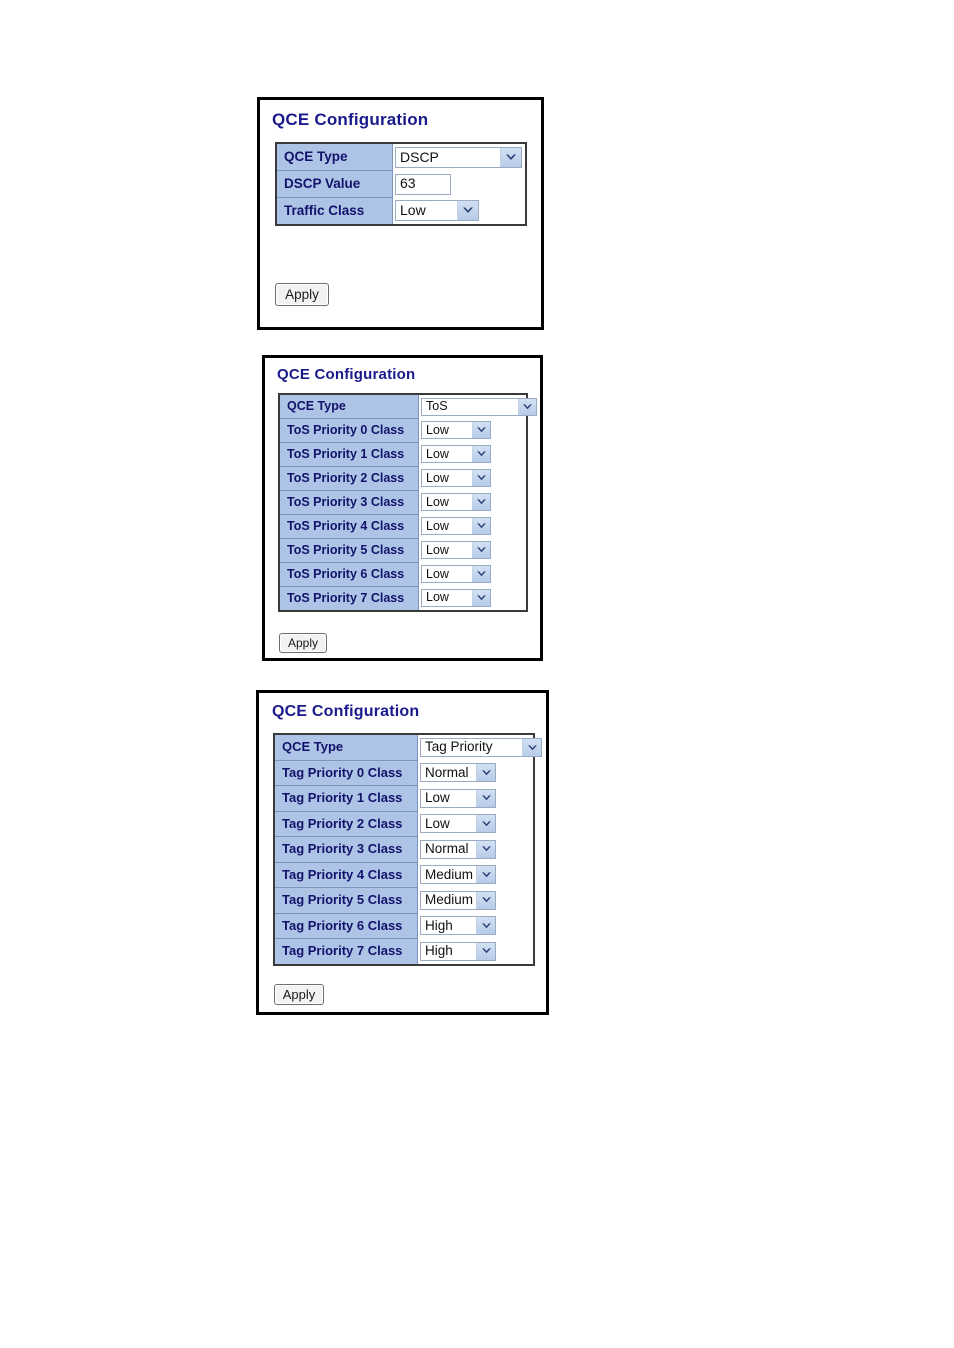 This screenshot has width=954, height=1348. I want to click on row-value-tos-priority-1: Low, so click(472, 454).